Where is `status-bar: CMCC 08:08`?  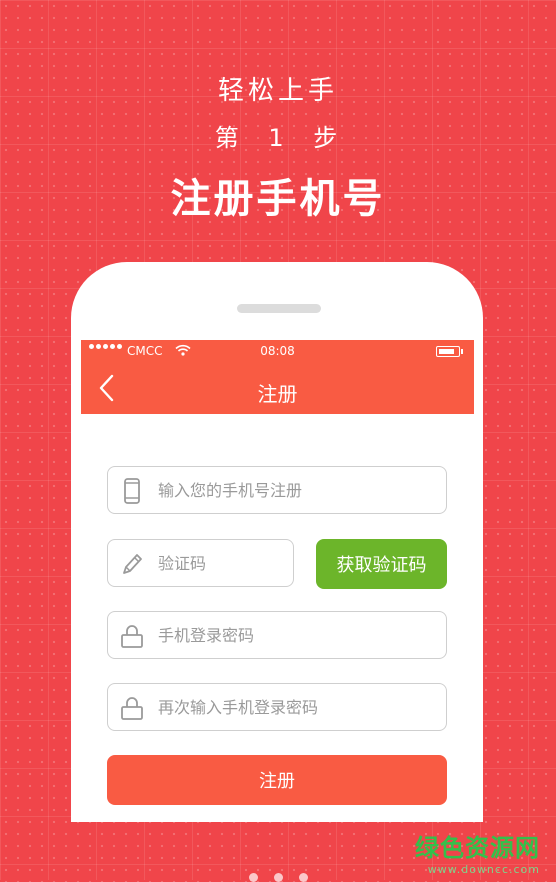
status-bar: CMCC 08:08 is located at coordinates (277, 351).